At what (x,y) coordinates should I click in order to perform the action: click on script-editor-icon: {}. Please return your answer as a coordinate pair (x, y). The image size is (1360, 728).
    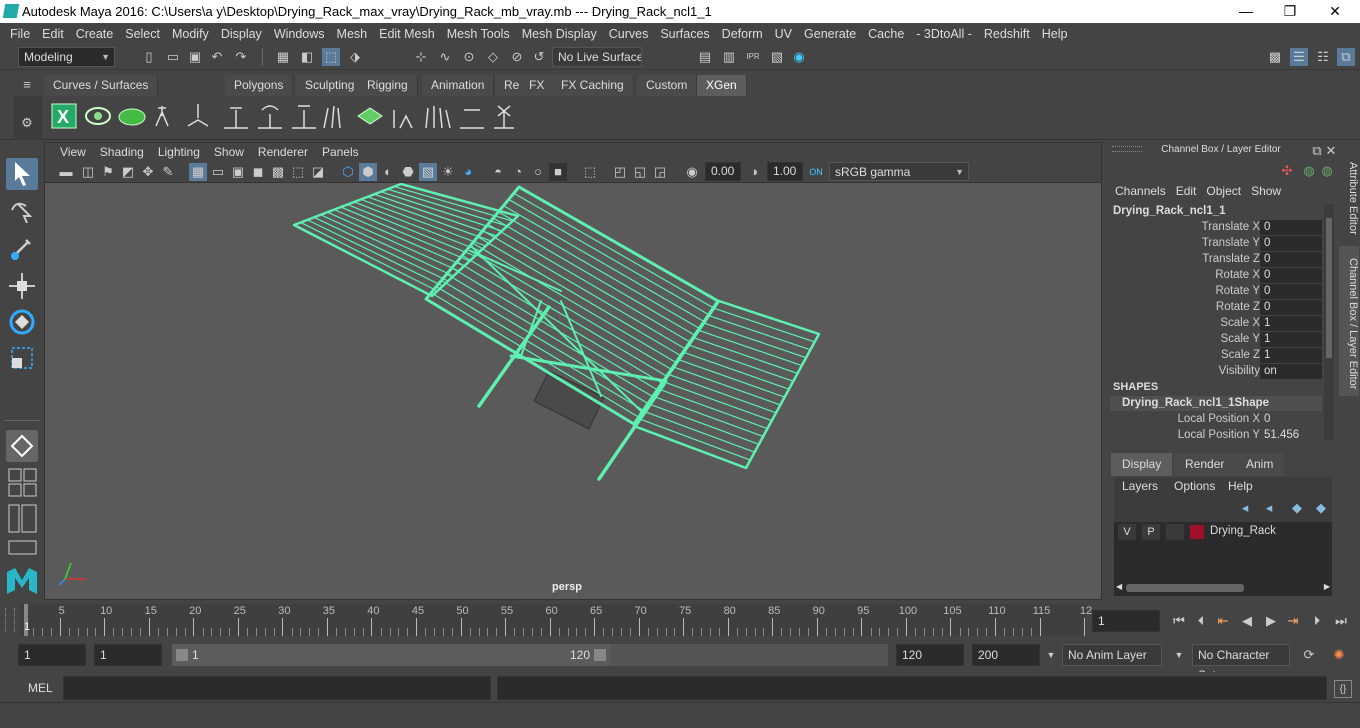
    Looking at the image, I should click on (1343, 689).